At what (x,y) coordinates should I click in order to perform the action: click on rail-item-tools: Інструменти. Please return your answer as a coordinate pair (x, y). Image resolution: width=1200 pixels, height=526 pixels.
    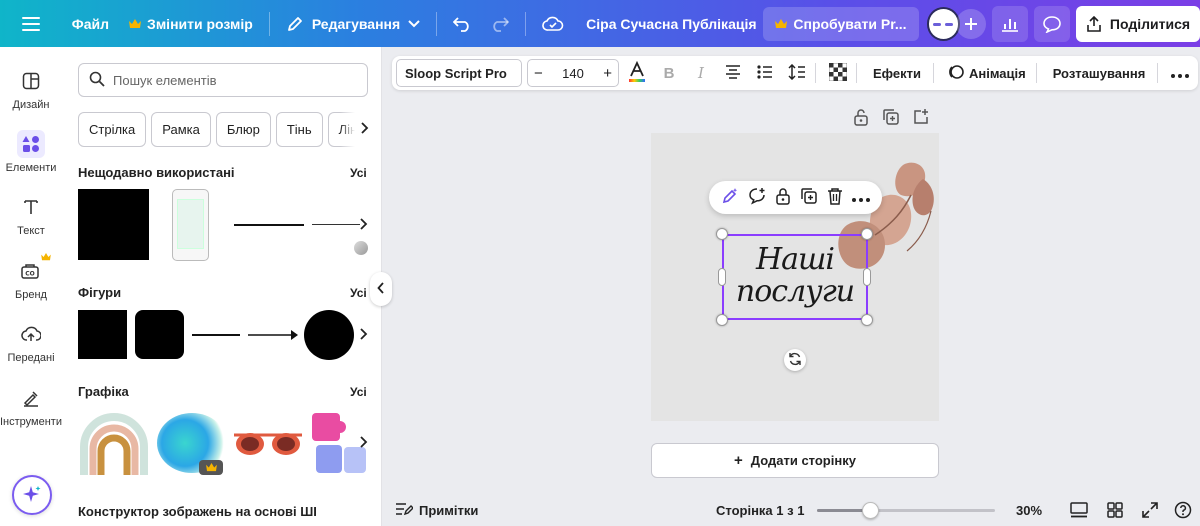
    Looking at the image, I should click on (31, 406).